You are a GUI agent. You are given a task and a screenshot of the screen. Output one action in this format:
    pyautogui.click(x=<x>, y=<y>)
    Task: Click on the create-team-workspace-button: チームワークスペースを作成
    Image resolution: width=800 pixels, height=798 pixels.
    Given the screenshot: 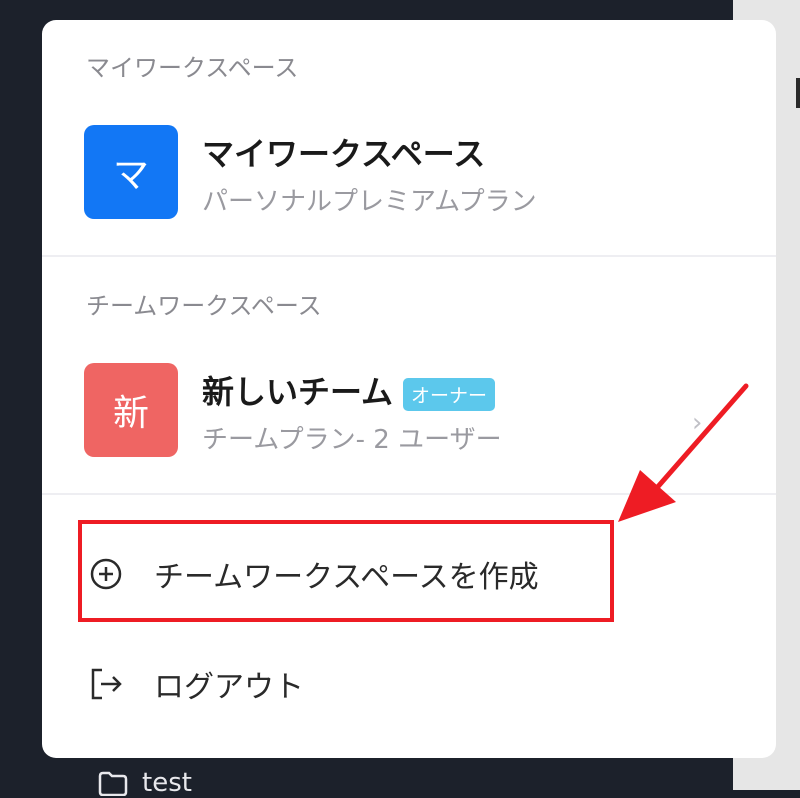 What is the action you would take?
    pyautogui.click(x=409, y=574)
    